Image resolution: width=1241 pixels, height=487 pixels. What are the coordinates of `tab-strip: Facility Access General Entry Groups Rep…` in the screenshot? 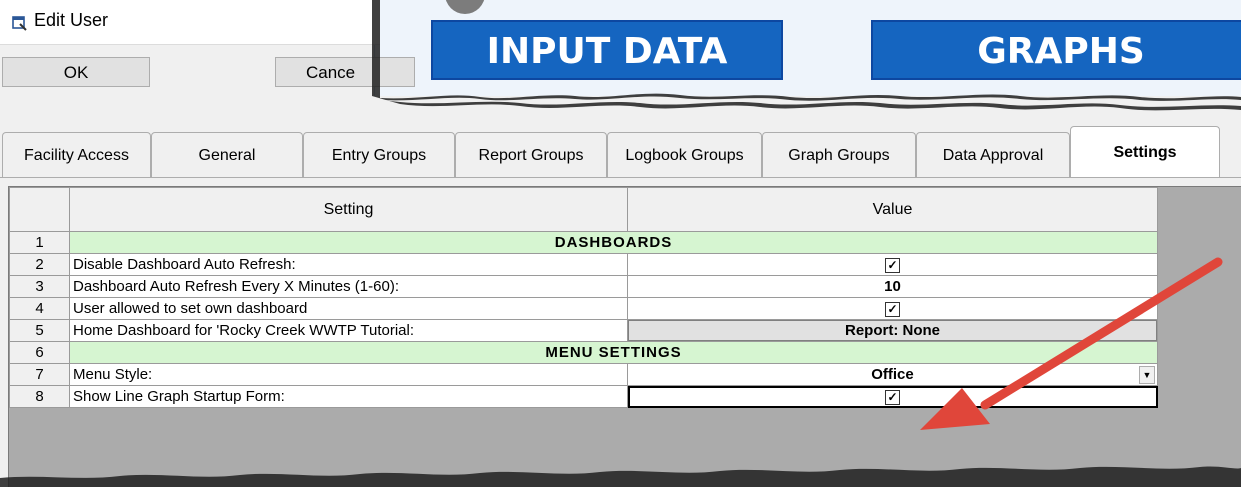 It's located at (620, 151).